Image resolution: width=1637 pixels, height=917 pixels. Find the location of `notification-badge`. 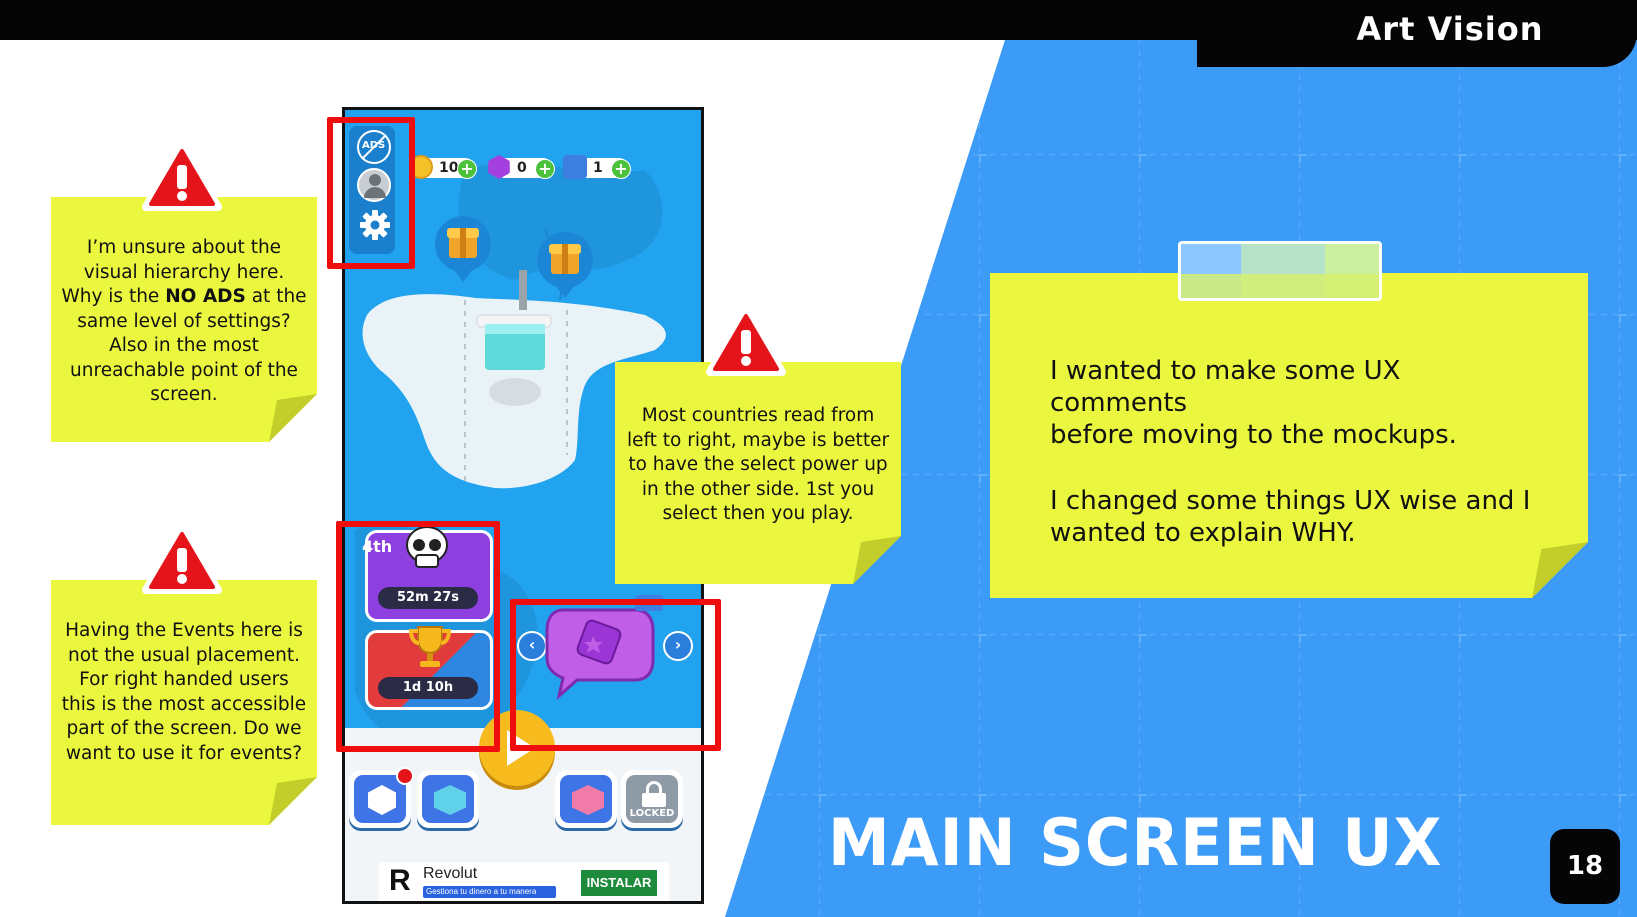

notification-badge is located at coordinates (405, 776).